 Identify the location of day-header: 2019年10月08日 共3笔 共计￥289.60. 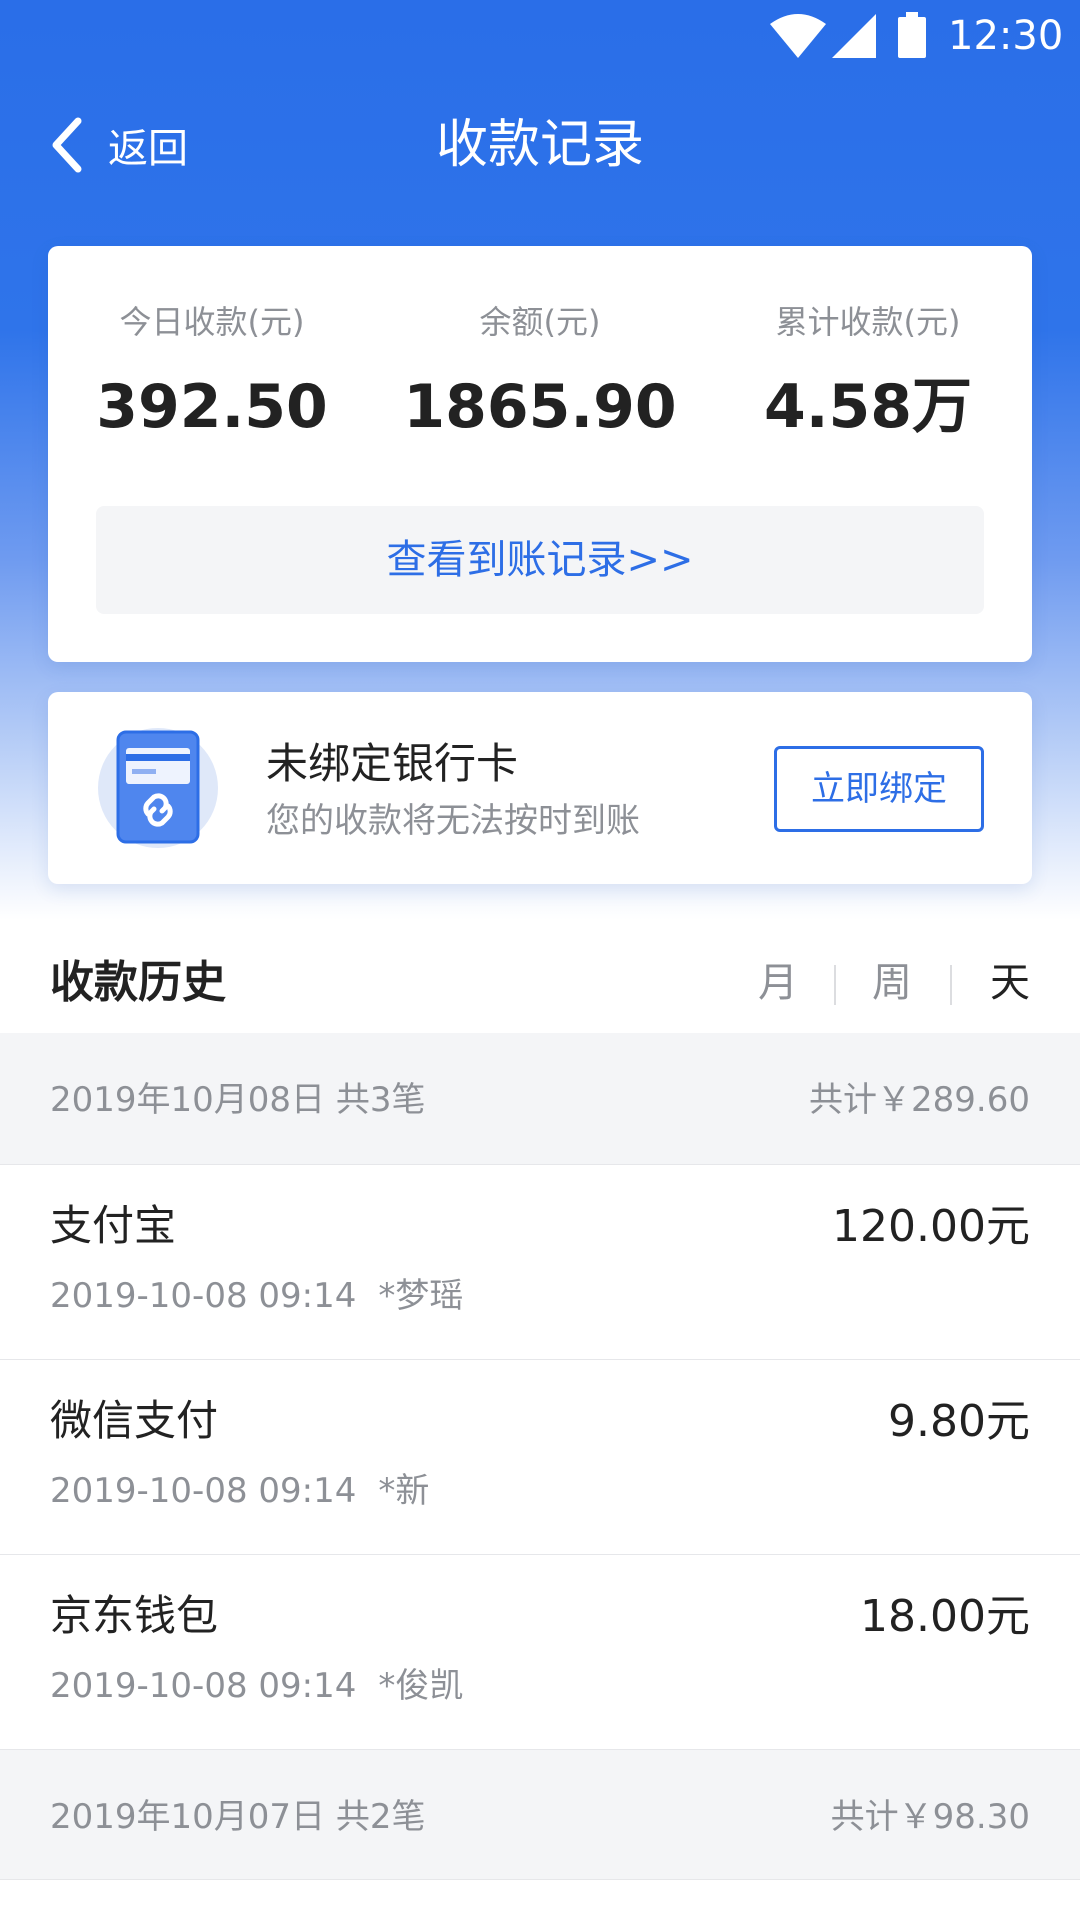
(540, 1099).